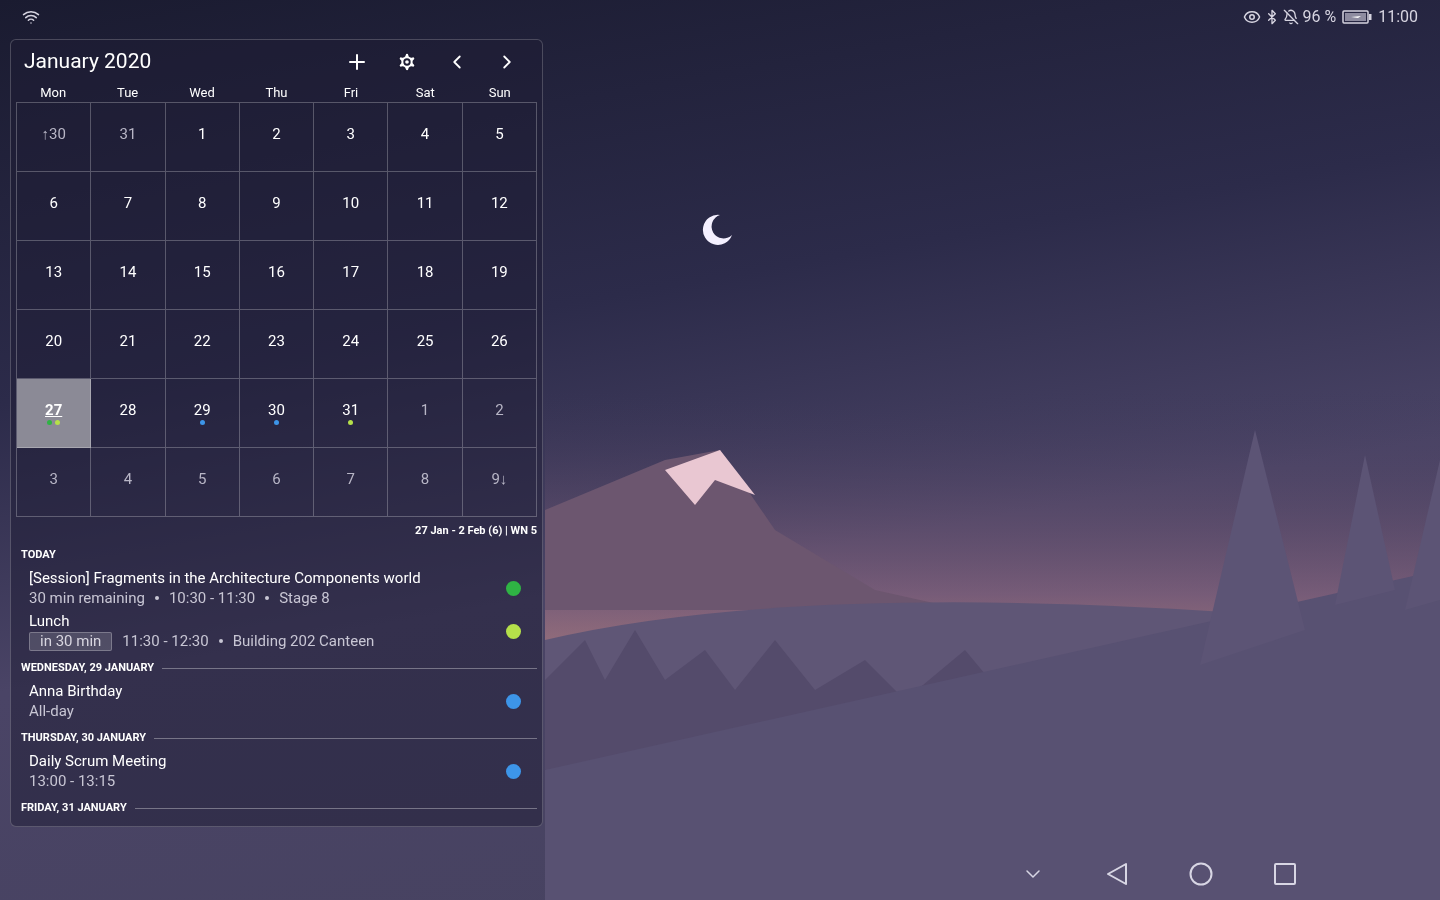  Describe the element at coordinates (351, 92) in the screenshot. I see `weekday-label: Fri` at that location.